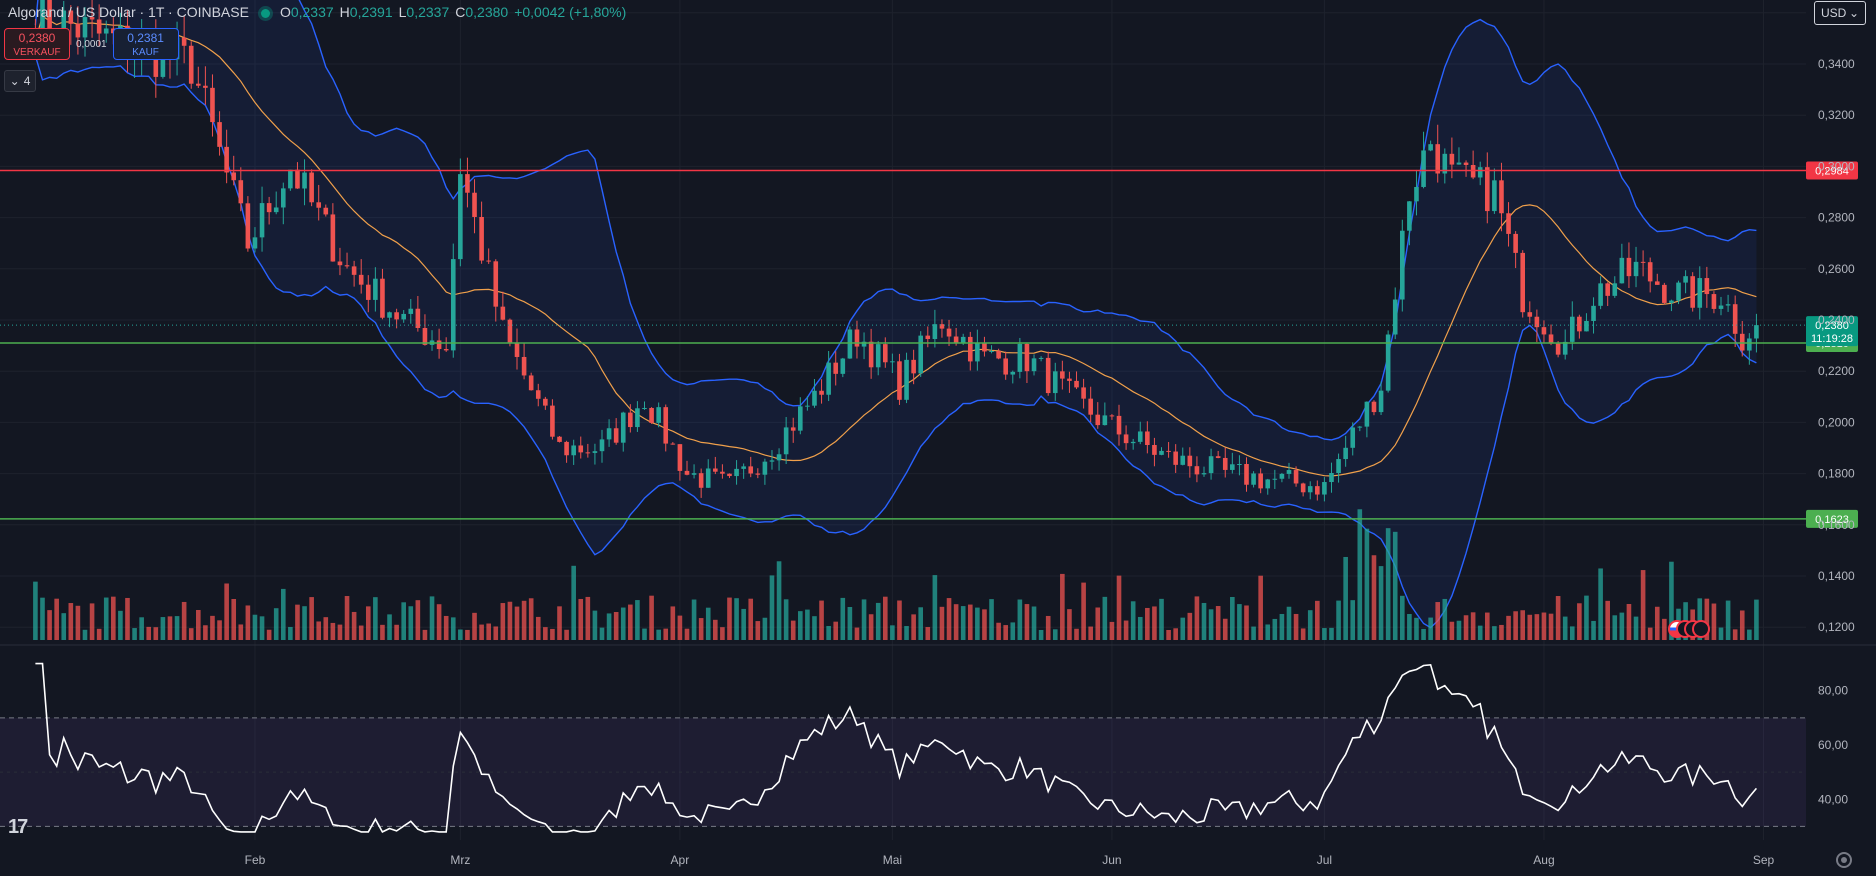 The image size is (1876, 876). Describe the element at coordinates (1853, 13) in the screenshot. I see `chevron-down-icon: ⌄` at that location.